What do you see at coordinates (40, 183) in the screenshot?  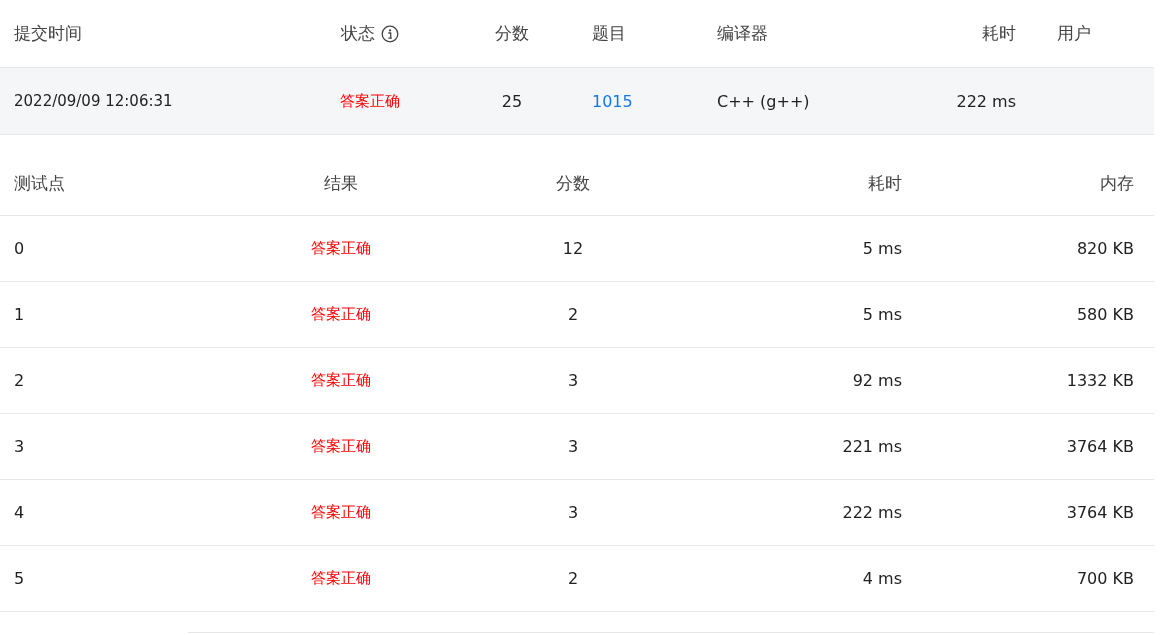 I see `column-header: 测试点` at bounding box center [40, 183].